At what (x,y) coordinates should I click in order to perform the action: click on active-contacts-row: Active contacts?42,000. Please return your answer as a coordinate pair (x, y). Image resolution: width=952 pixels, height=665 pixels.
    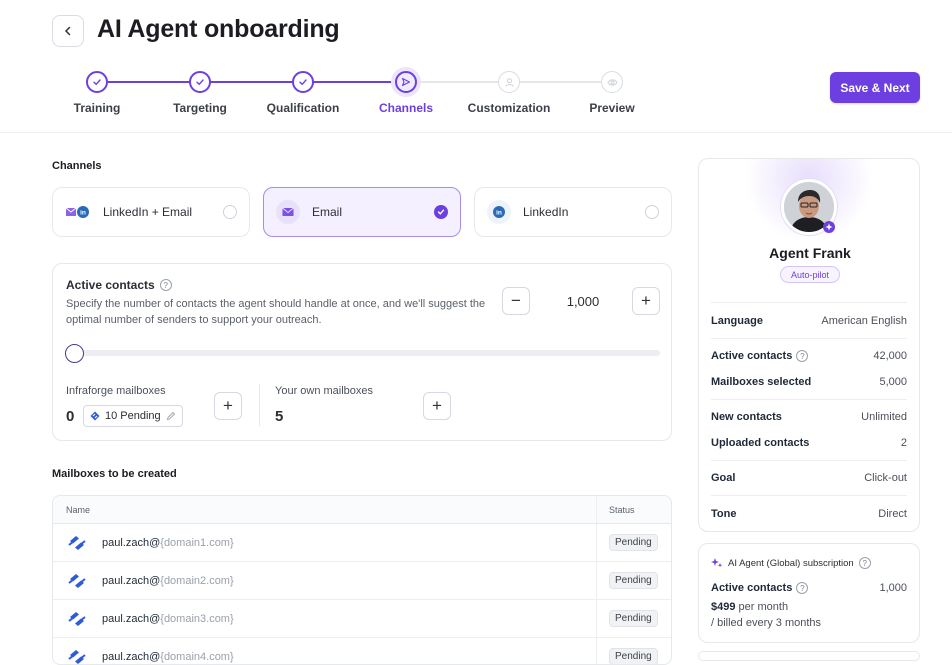
    Looking at the image, I should click on (809, 356).